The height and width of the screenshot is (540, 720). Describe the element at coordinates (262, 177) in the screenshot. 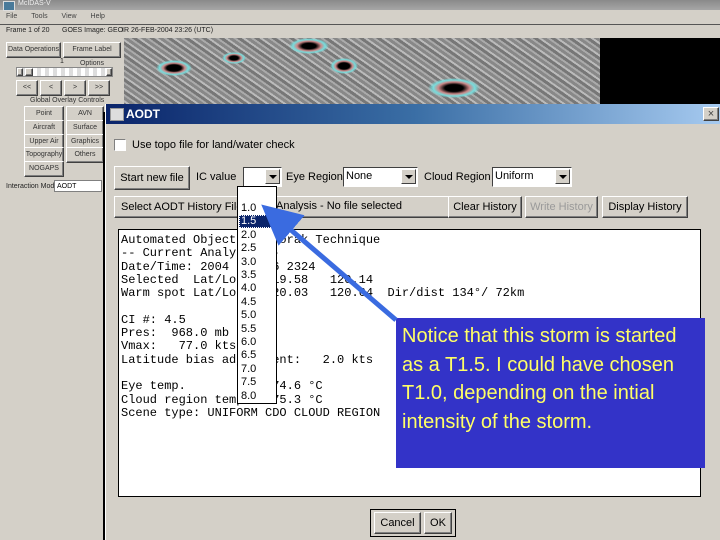

I see `ic-value-select` at that location.